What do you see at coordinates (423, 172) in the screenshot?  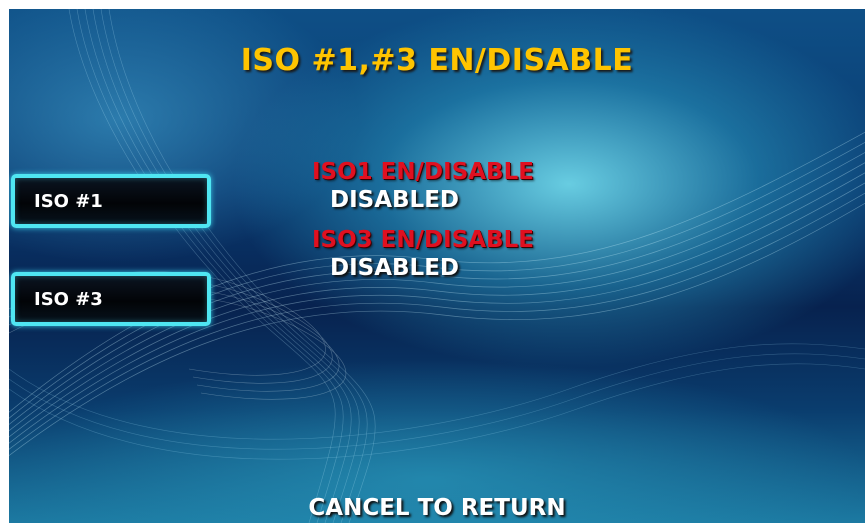 I see `iso1-setting-label: ISO1 EN/DISABLE` at bounding box center [423, 172].